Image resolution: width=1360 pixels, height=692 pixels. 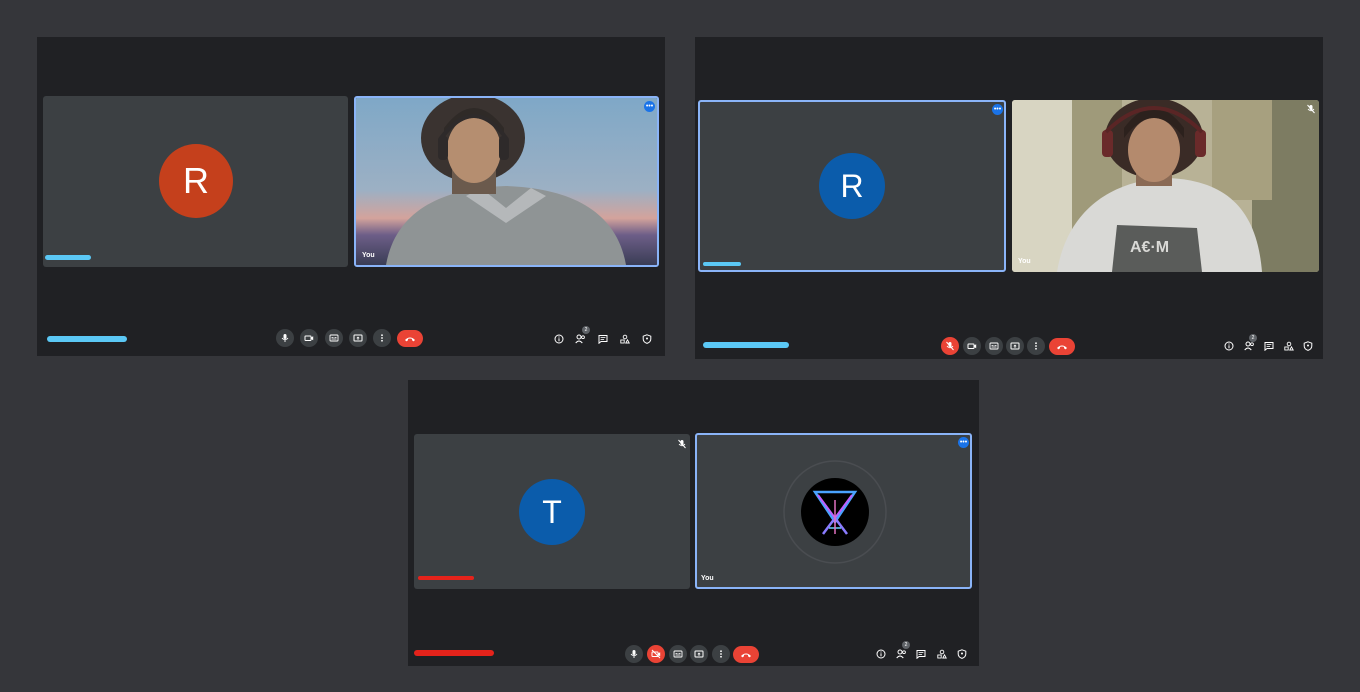 I want to click on profile-logo, so click(x=835, y=512).